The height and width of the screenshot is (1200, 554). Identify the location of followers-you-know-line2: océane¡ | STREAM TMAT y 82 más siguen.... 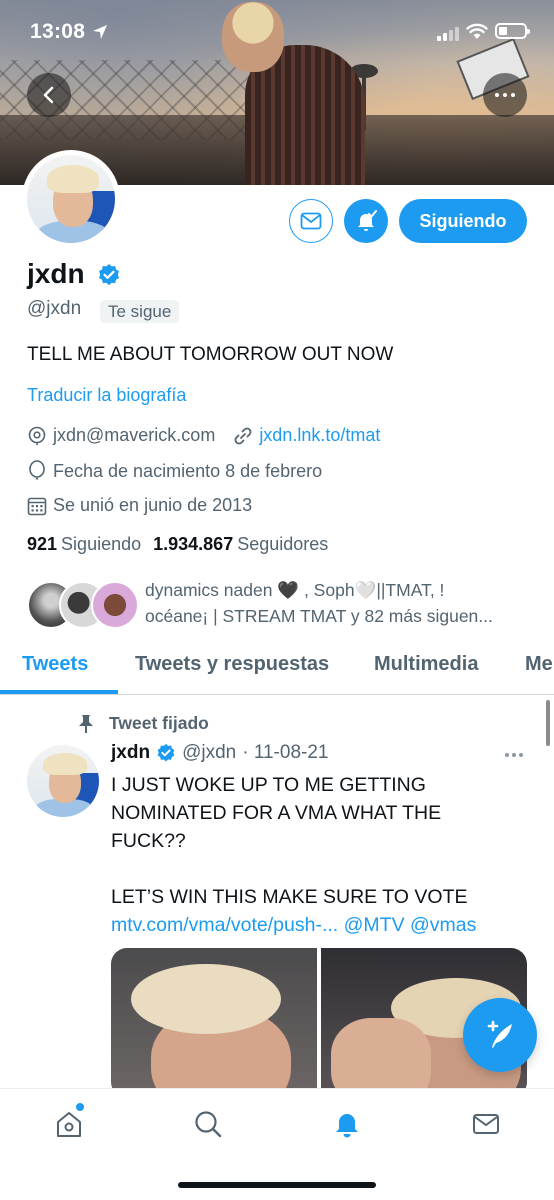
(319, 616).